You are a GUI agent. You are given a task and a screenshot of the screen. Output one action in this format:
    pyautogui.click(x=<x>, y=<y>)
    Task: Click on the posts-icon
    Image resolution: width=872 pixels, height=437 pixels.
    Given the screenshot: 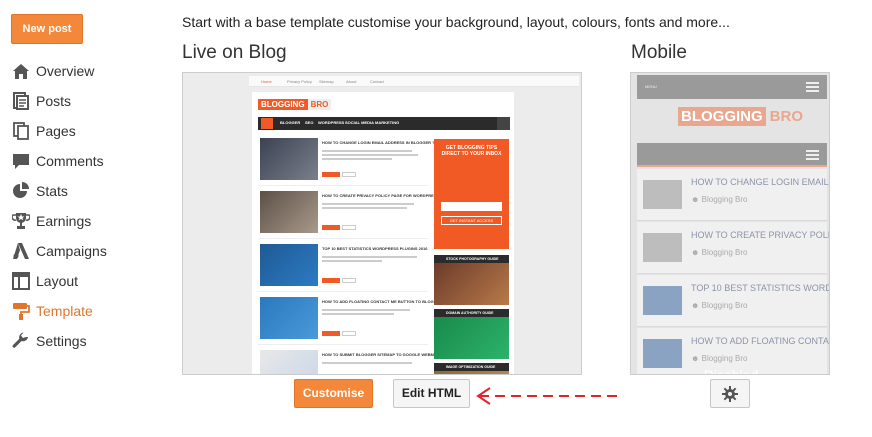 What is the action you would take?
    pyautogui.click(x=21, y=101)
    